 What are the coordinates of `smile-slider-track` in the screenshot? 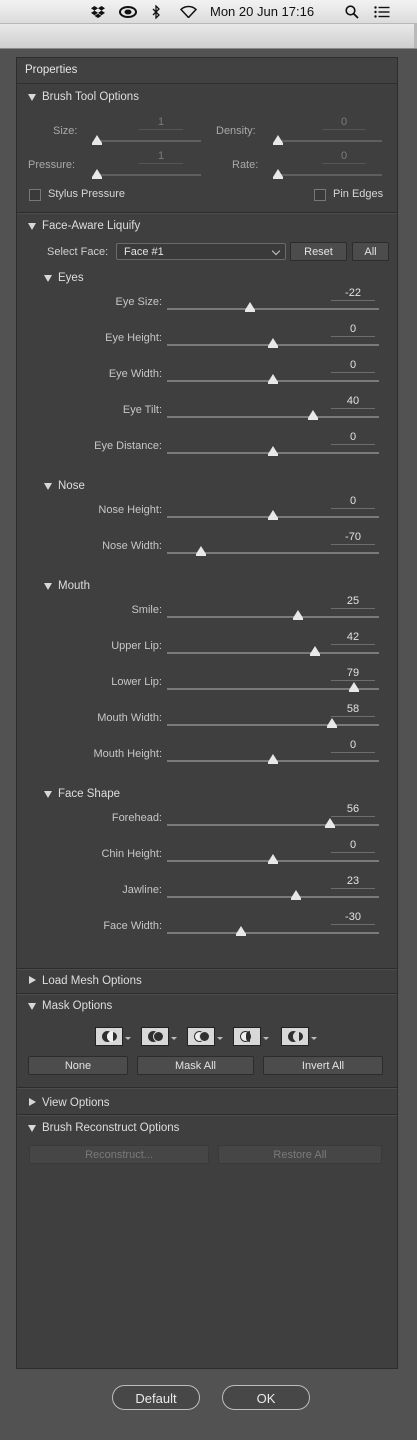 It's located at (273, 617).